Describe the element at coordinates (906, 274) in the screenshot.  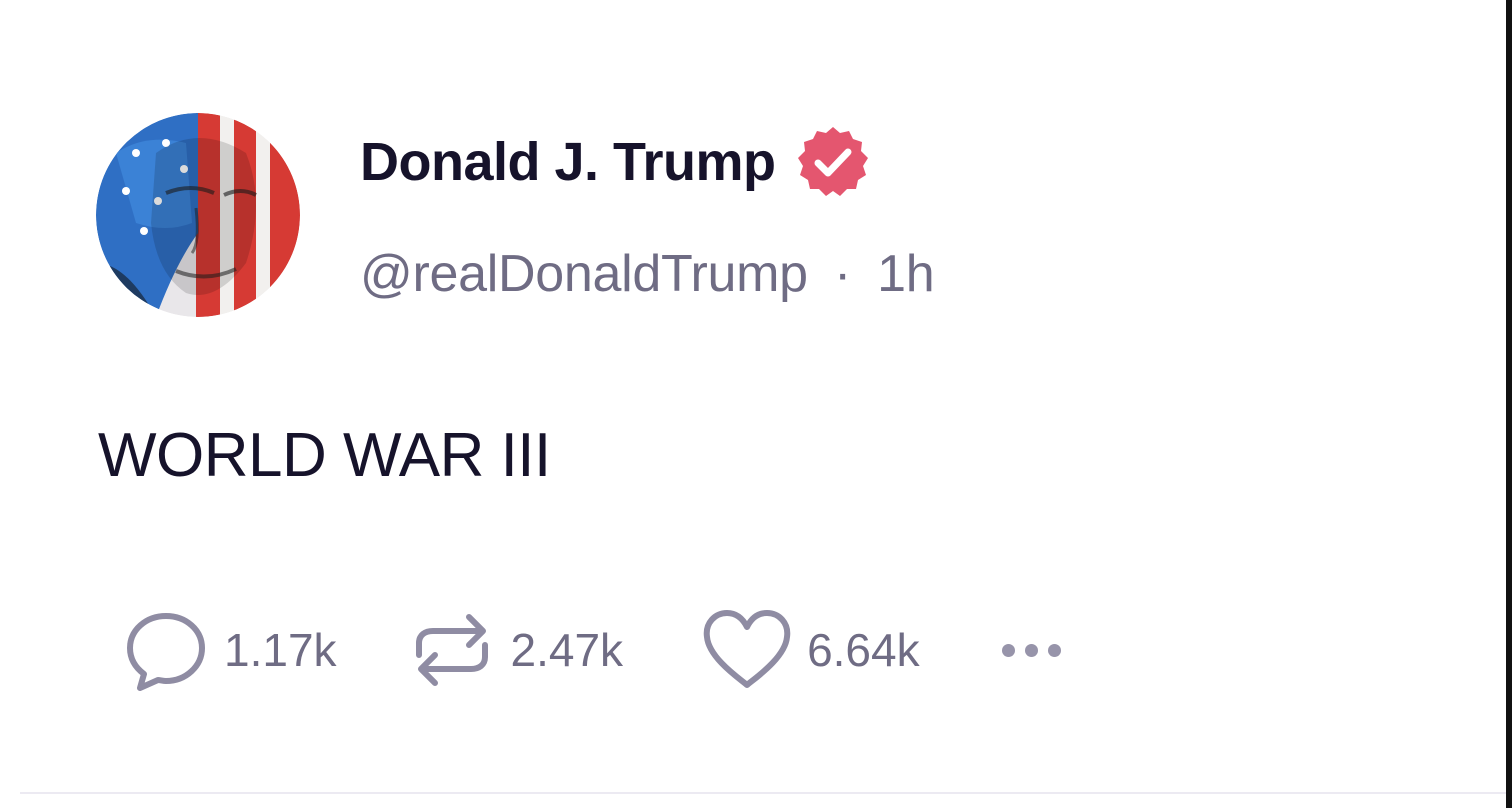
I see `post-timestamp: 1h` at that location.